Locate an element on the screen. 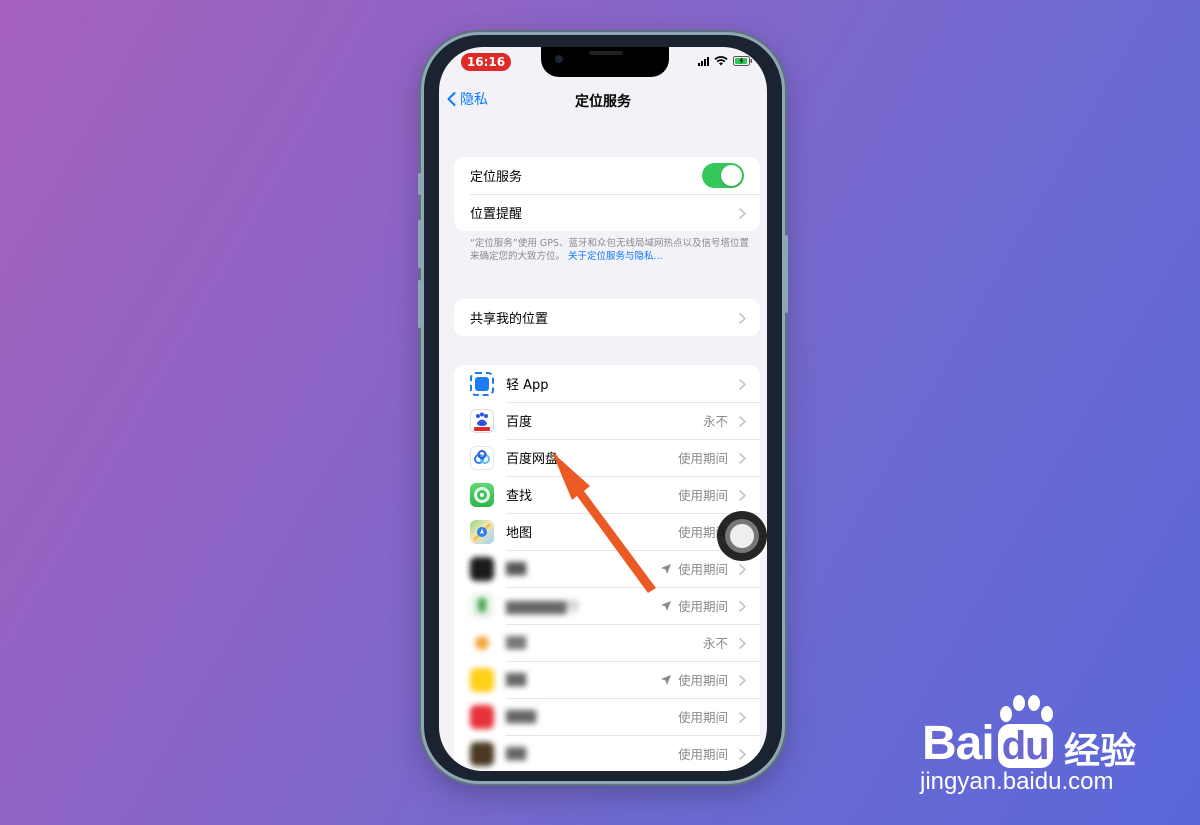 Image resolution: width=1200 pixels, height=825 pixels. app-row: 地图 使用期间 is located at coordinates (607, 531).